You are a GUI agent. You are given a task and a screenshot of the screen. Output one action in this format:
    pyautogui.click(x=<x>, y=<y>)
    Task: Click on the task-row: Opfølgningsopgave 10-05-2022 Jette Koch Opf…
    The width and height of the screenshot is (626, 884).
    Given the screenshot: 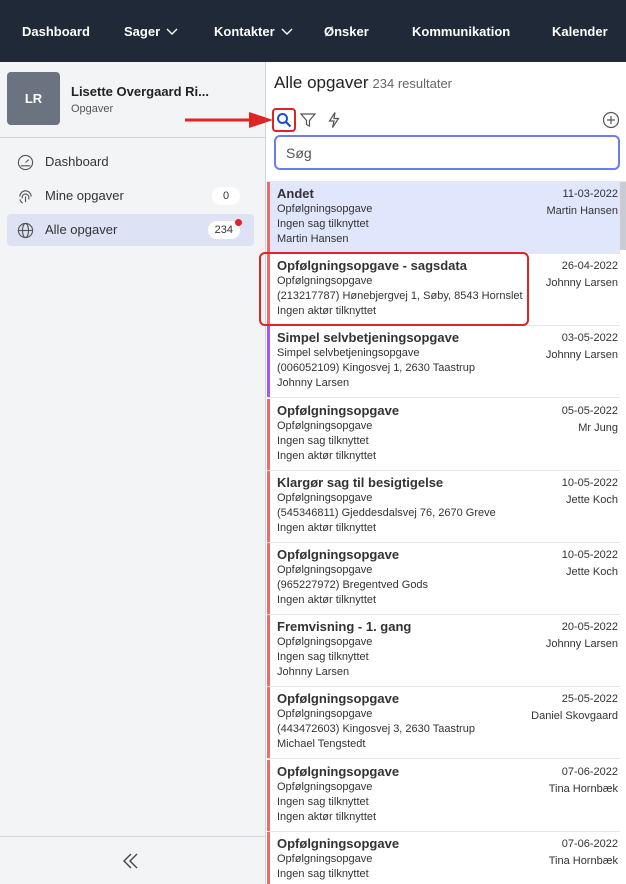 What is the action you would take?
    pyautogui.click(x=443, y=579)
    